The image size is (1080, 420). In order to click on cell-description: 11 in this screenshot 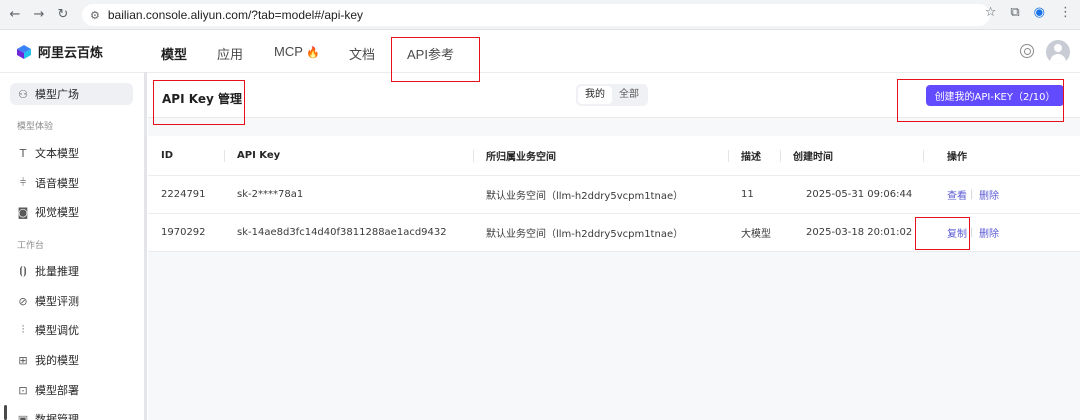, I will do `click(747, 194)`.